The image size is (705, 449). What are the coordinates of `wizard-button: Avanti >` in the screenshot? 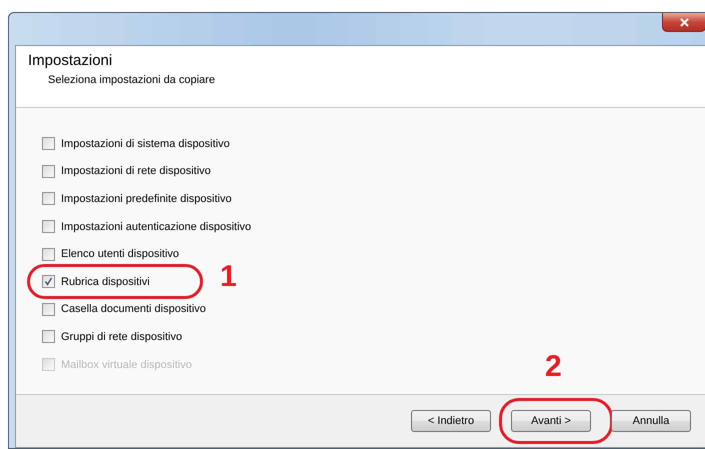 It's located at (551, 421).